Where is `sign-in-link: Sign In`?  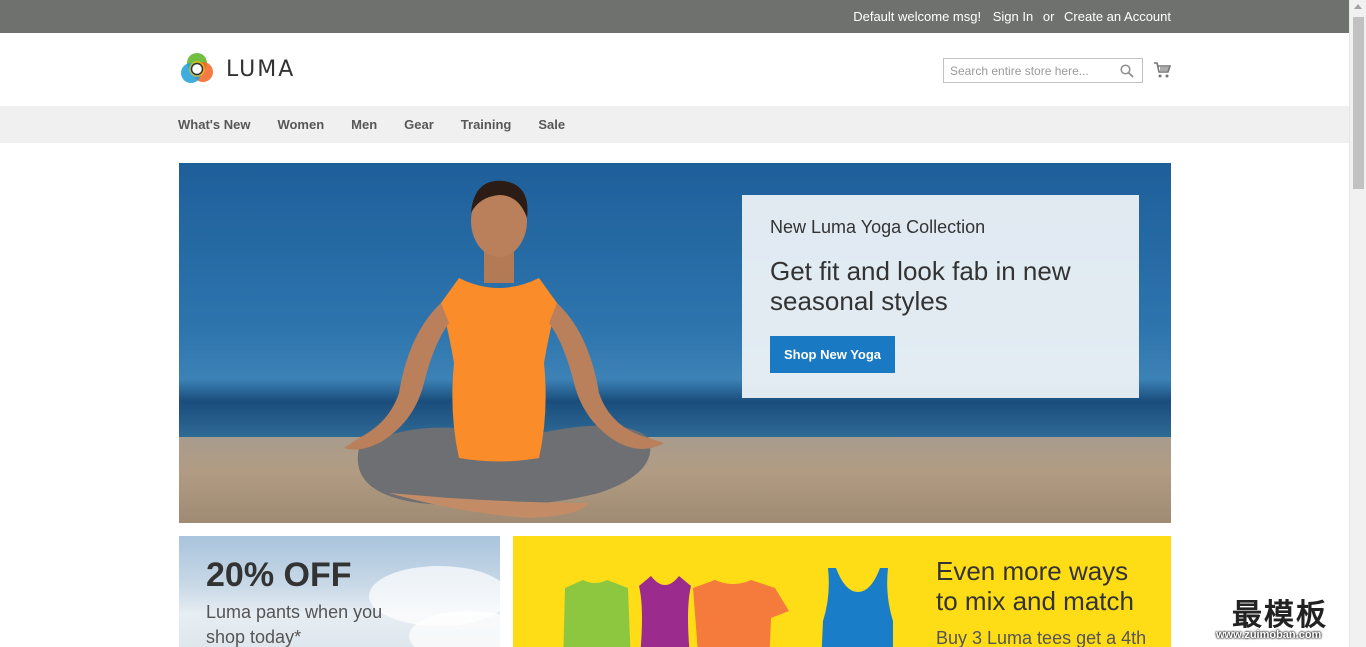
sign-in-link: Sign In is located at coordinates (1013, 16).